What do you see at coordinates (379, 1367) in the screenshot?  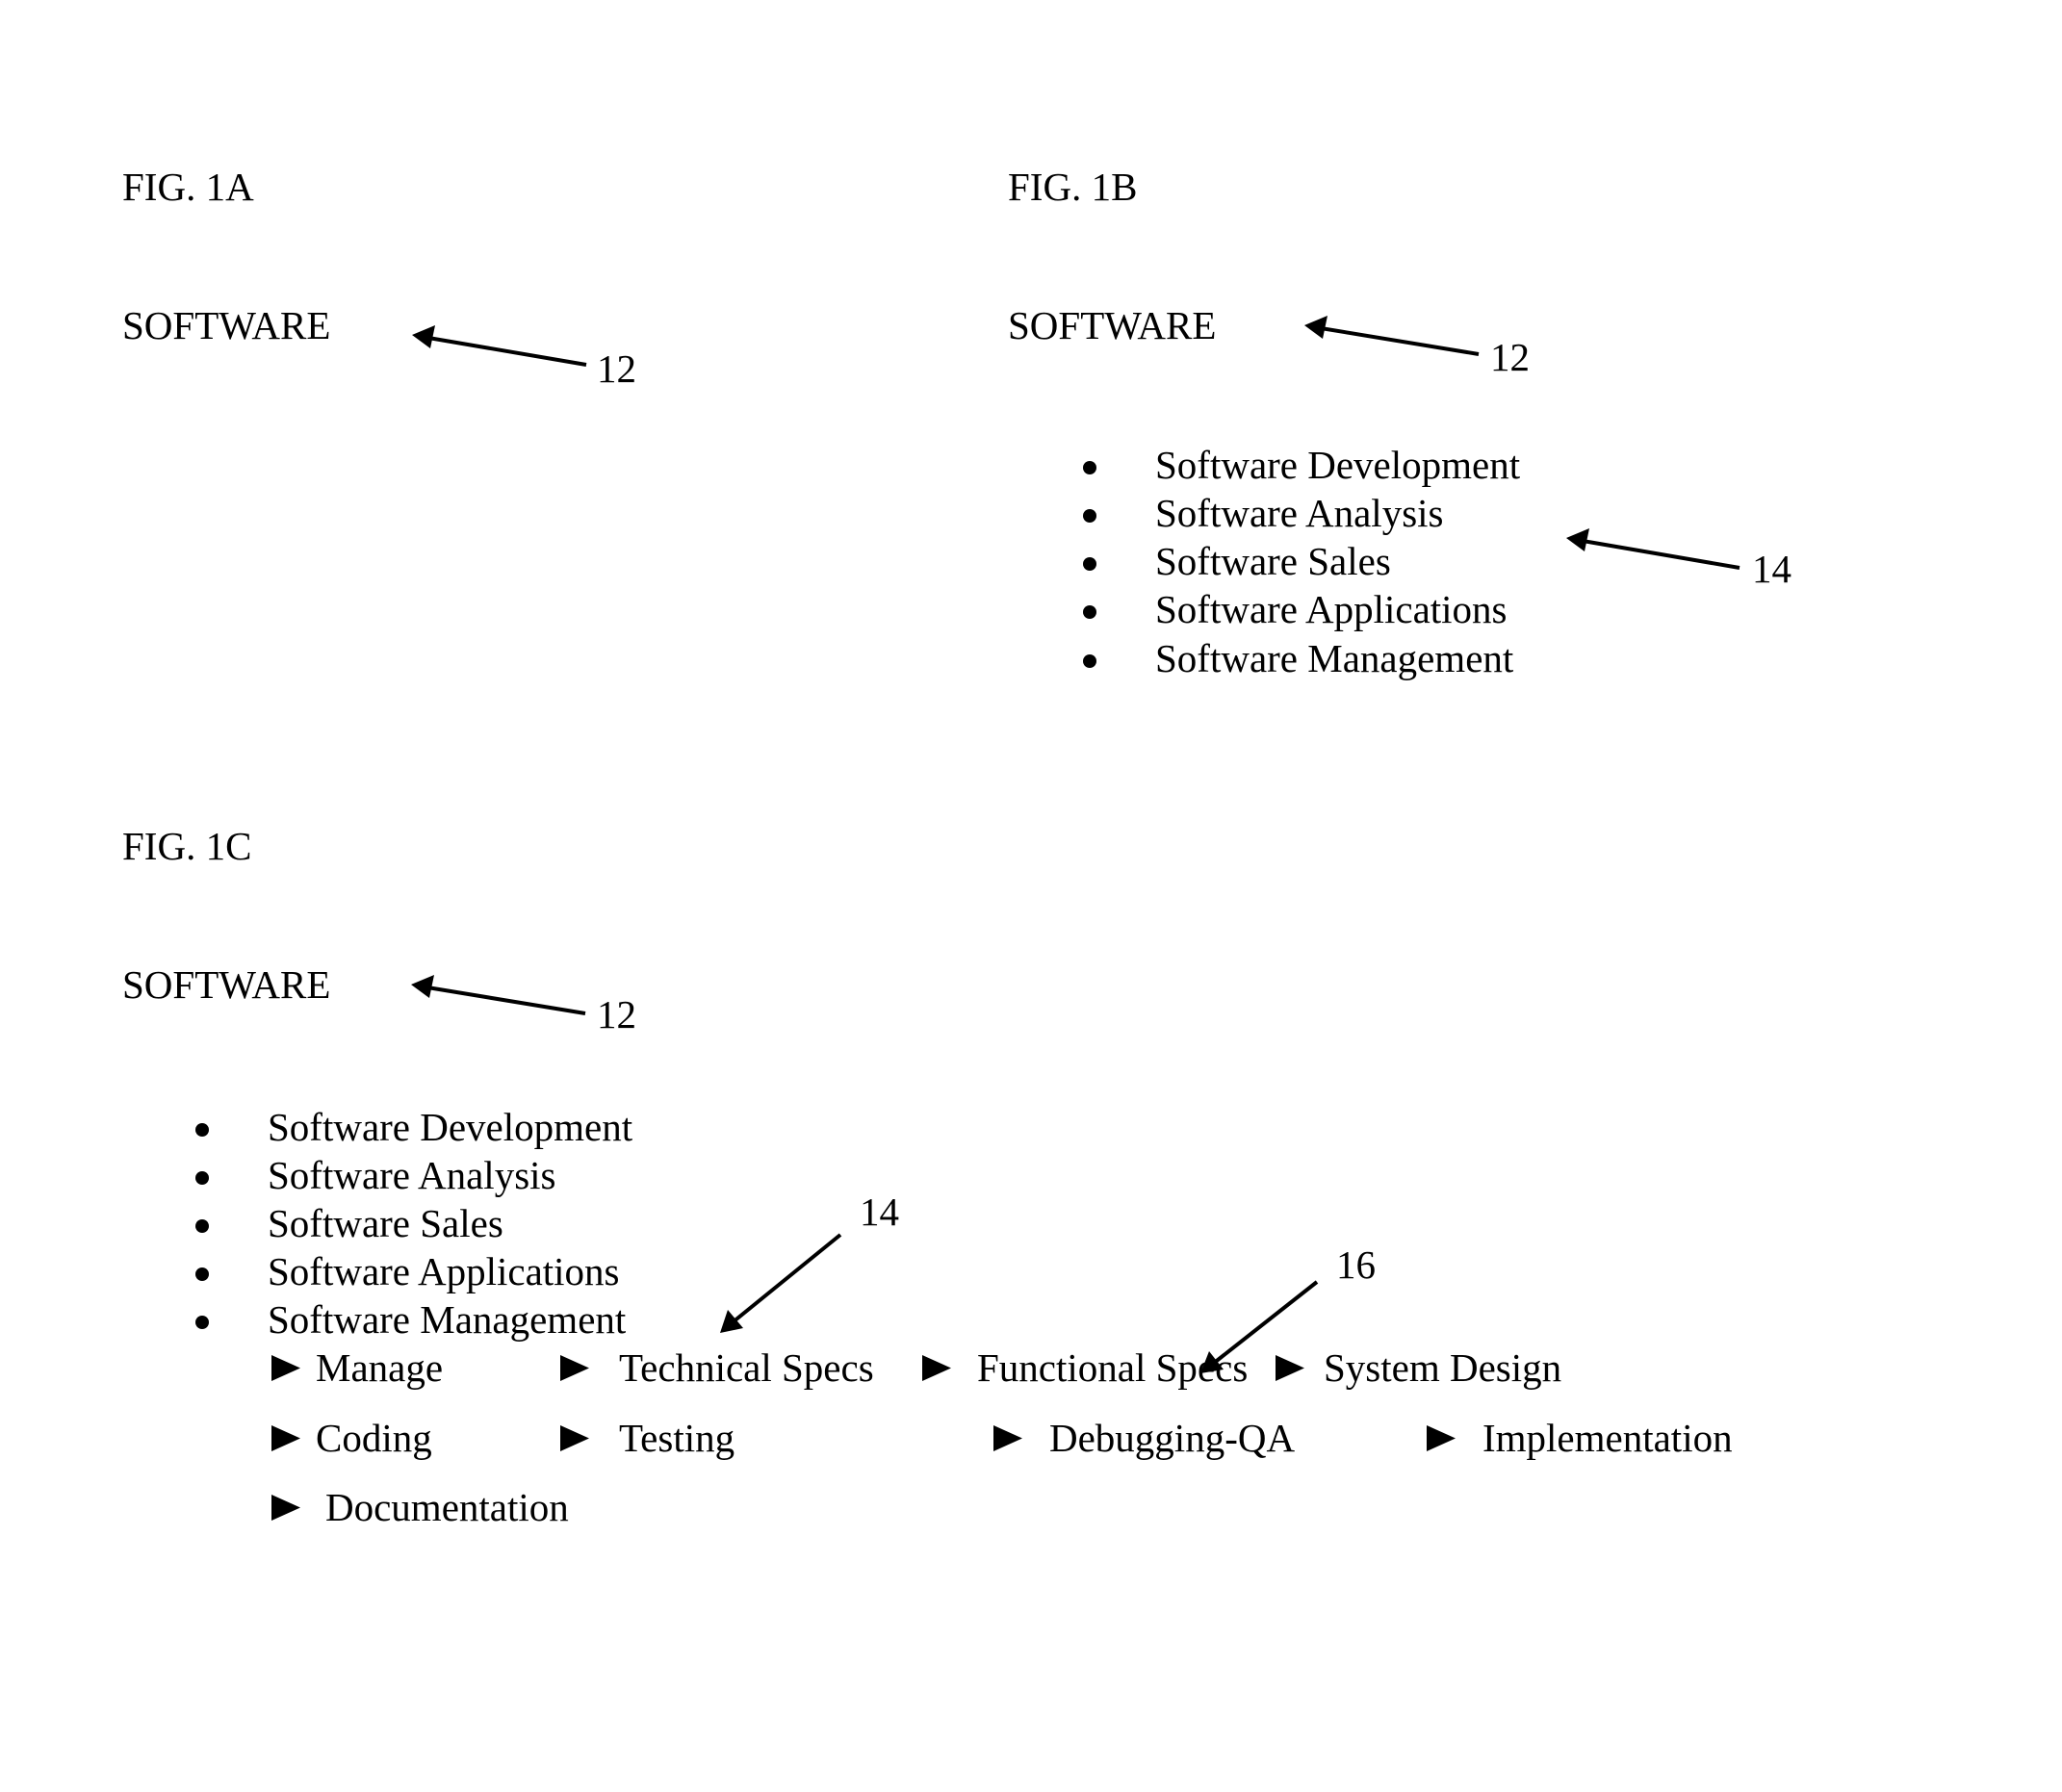 I see `subcategory-label: Manage` at bounding box center [379, 1367].